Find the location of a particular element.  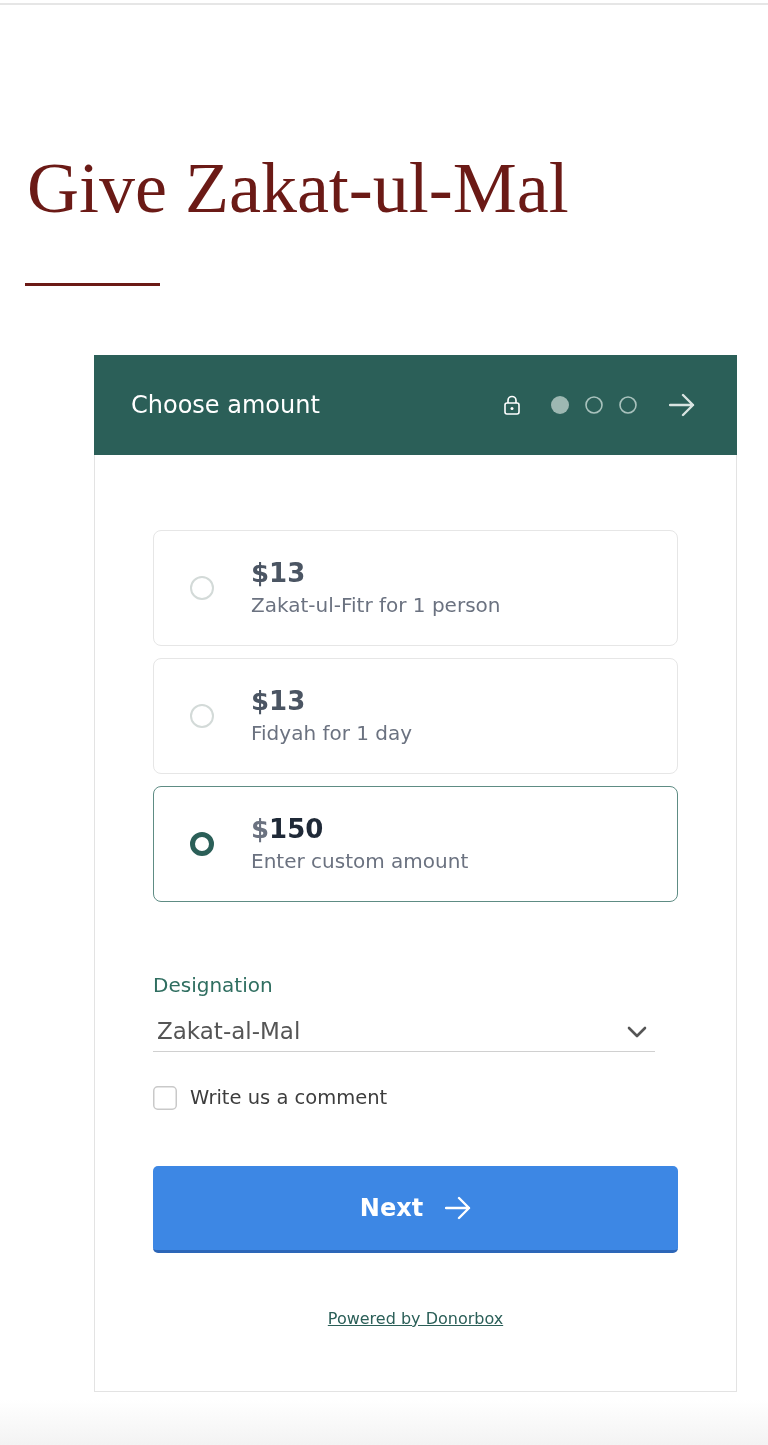

designation-select: Zakat-al-Mal is located at coordinates (404, 1032).